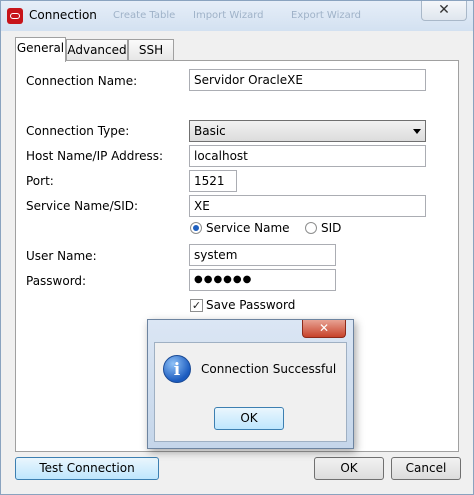 Image resolution: width=474 pixels, height=495 pixels. Describe the element at coordinates (56, 281) in the screenshot. I see `password-label: Password:` at that location.